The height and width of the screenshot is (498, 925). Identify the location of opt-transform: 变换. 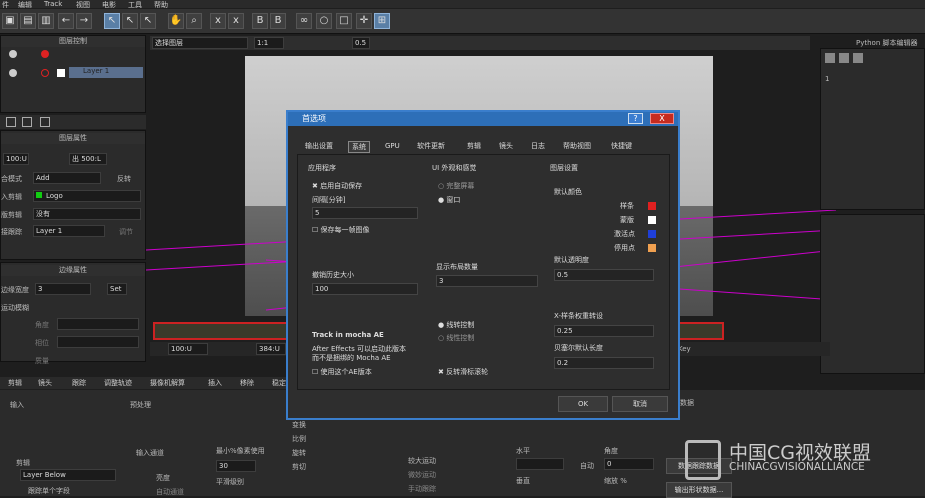
(299, 425).